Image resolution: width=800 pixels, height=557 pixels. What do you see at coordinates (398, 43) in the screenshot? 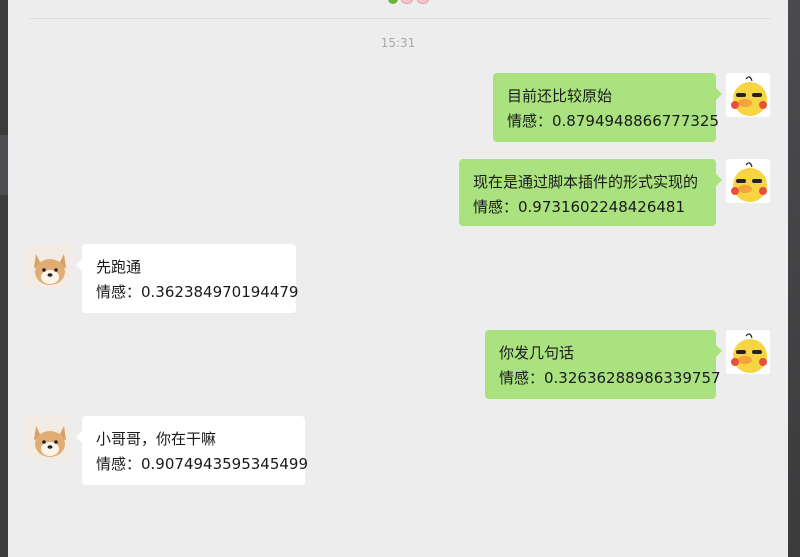
I see `message-timestamp: 15:31` at bounding box center [398, 43].